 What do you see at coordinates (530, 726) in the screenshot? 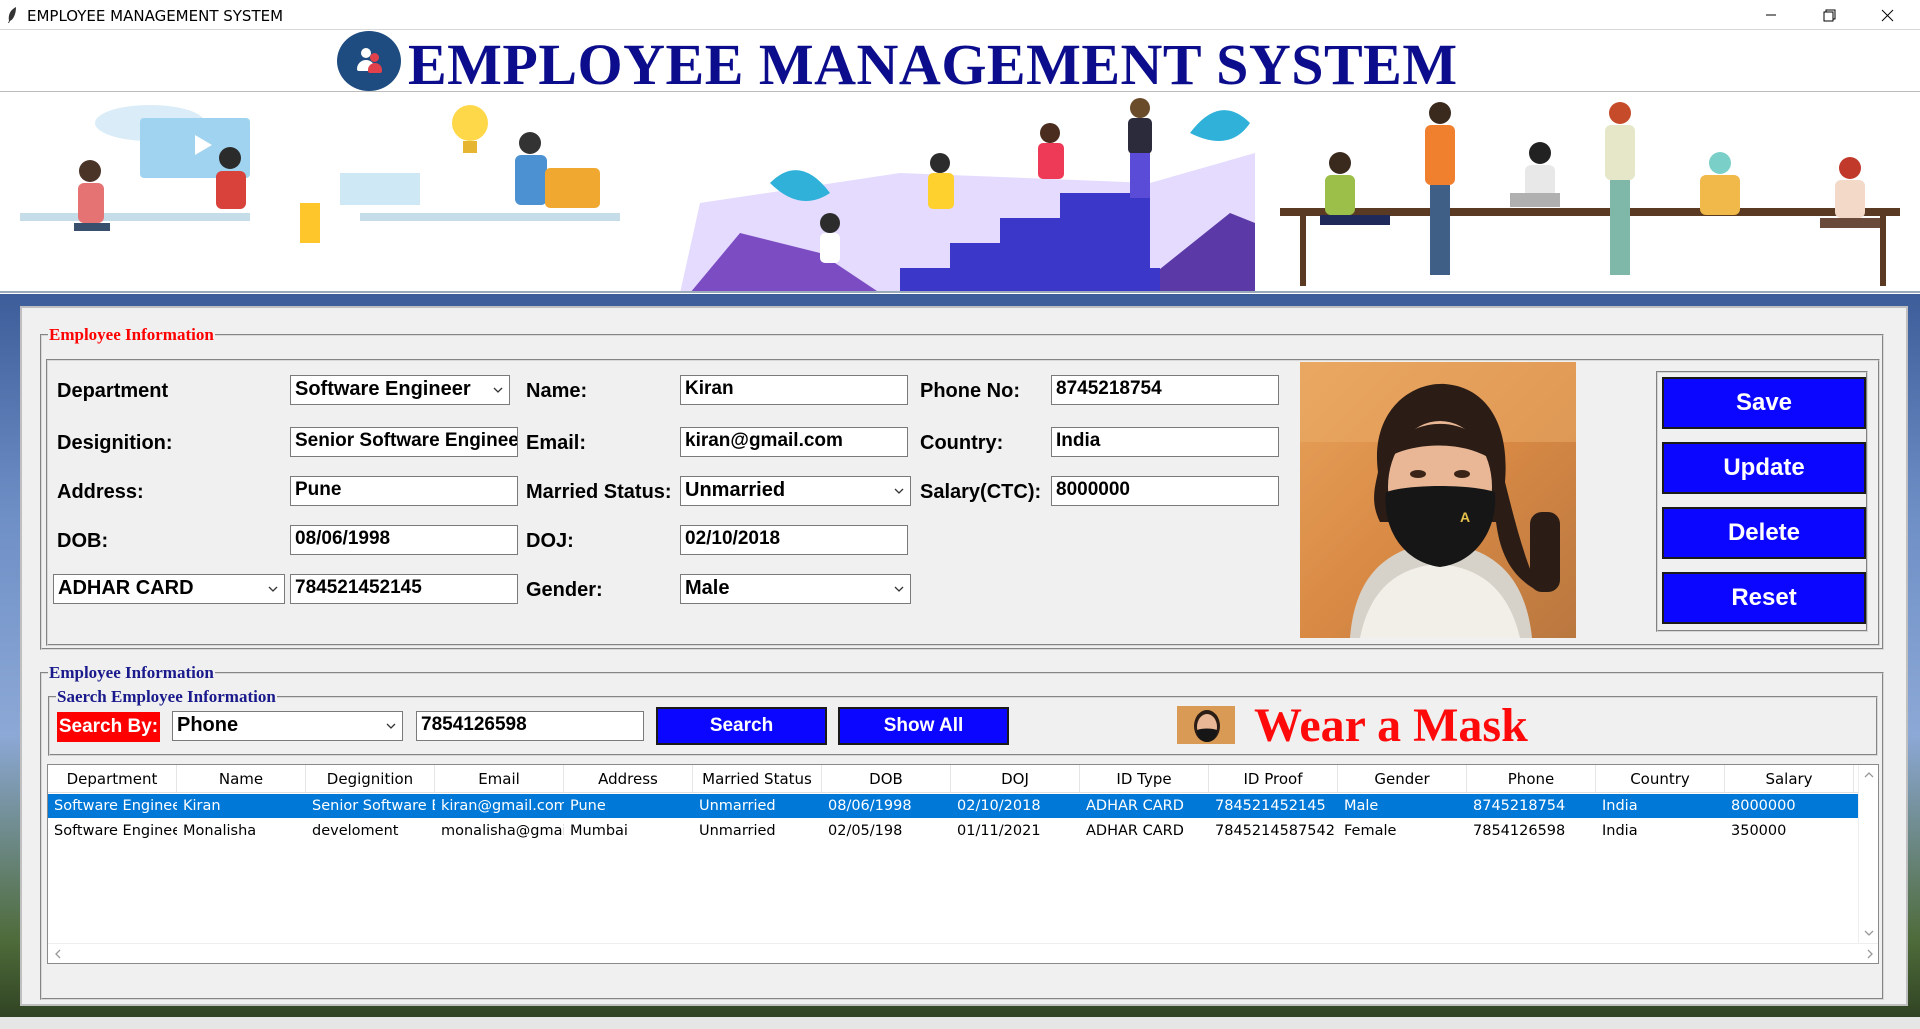
I see `search-input: 7854126598` at bounding box center [530, 726].